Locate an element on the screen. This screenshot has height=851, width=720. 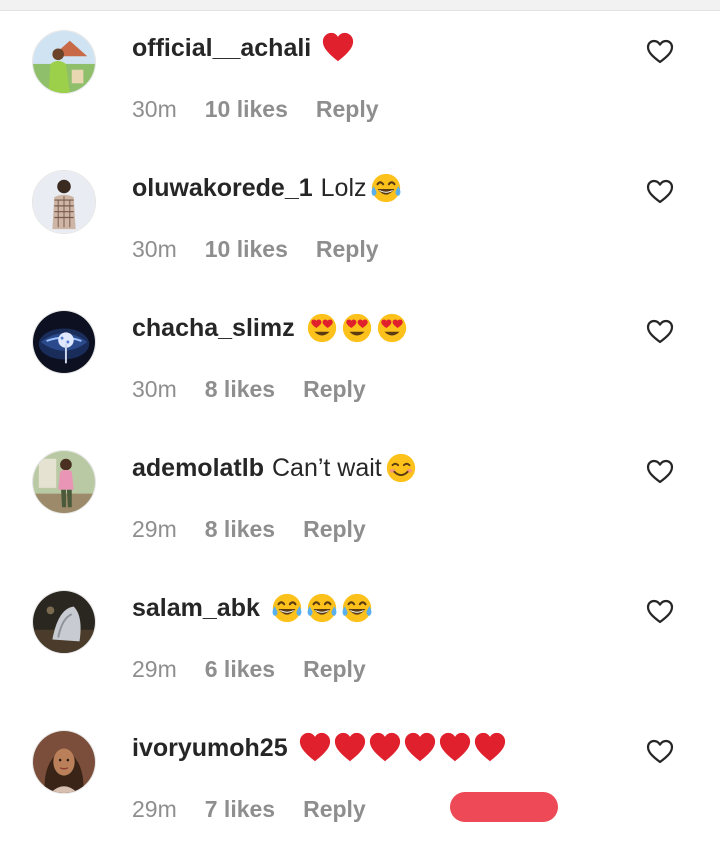
username-link: ivoryumoh25 is located at coordinates (210, 748).